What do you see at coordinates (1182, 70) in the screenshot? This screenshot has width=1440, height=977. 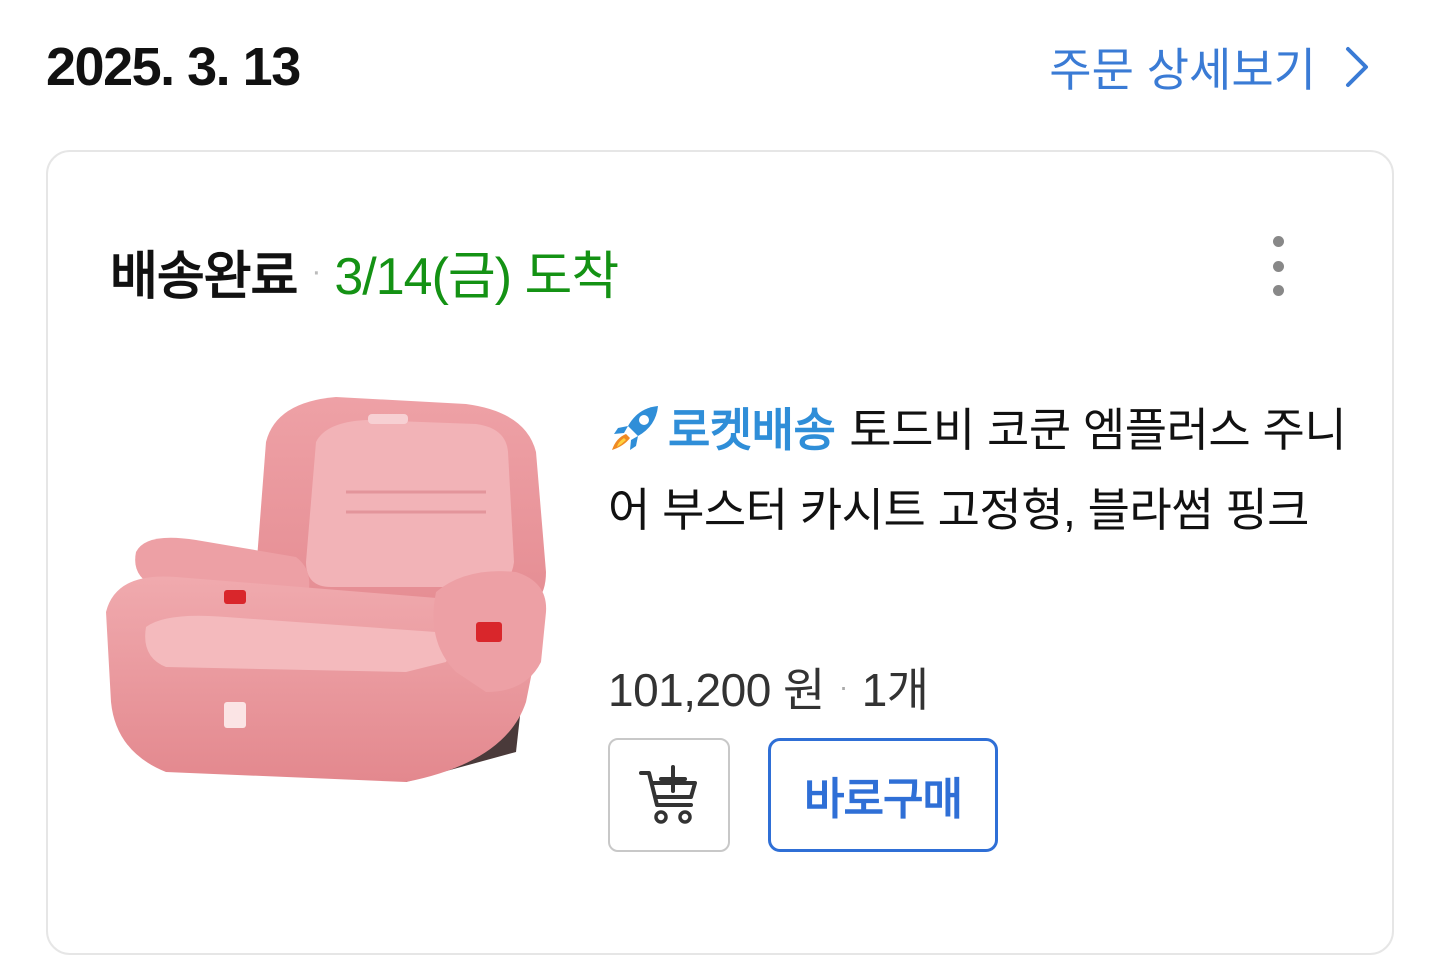 I see `order-detail-label: 주문 상세보기` at bounding box center [1182, 70].